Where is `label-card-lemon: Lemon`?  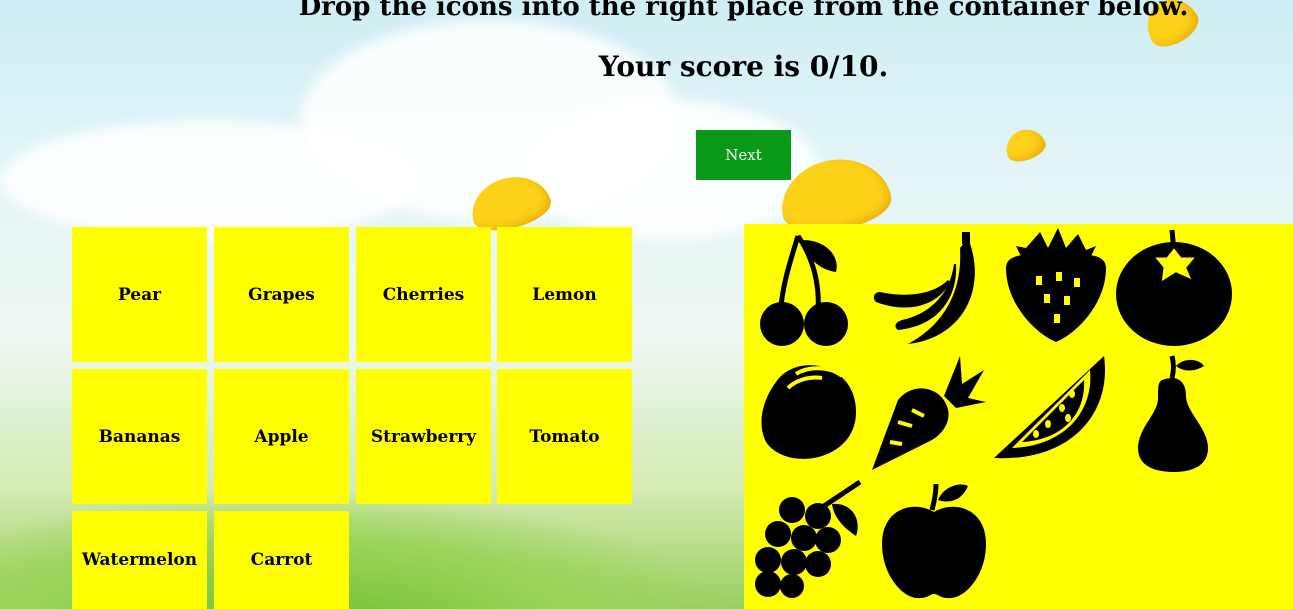 label-card-lemon: Lemon is located at coordinates (564, 294).